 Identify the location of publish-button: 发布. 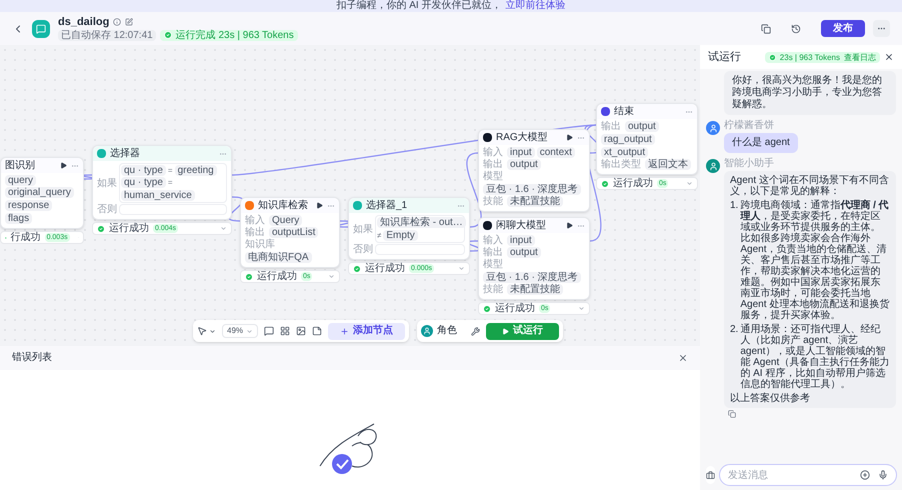
(843, 28).